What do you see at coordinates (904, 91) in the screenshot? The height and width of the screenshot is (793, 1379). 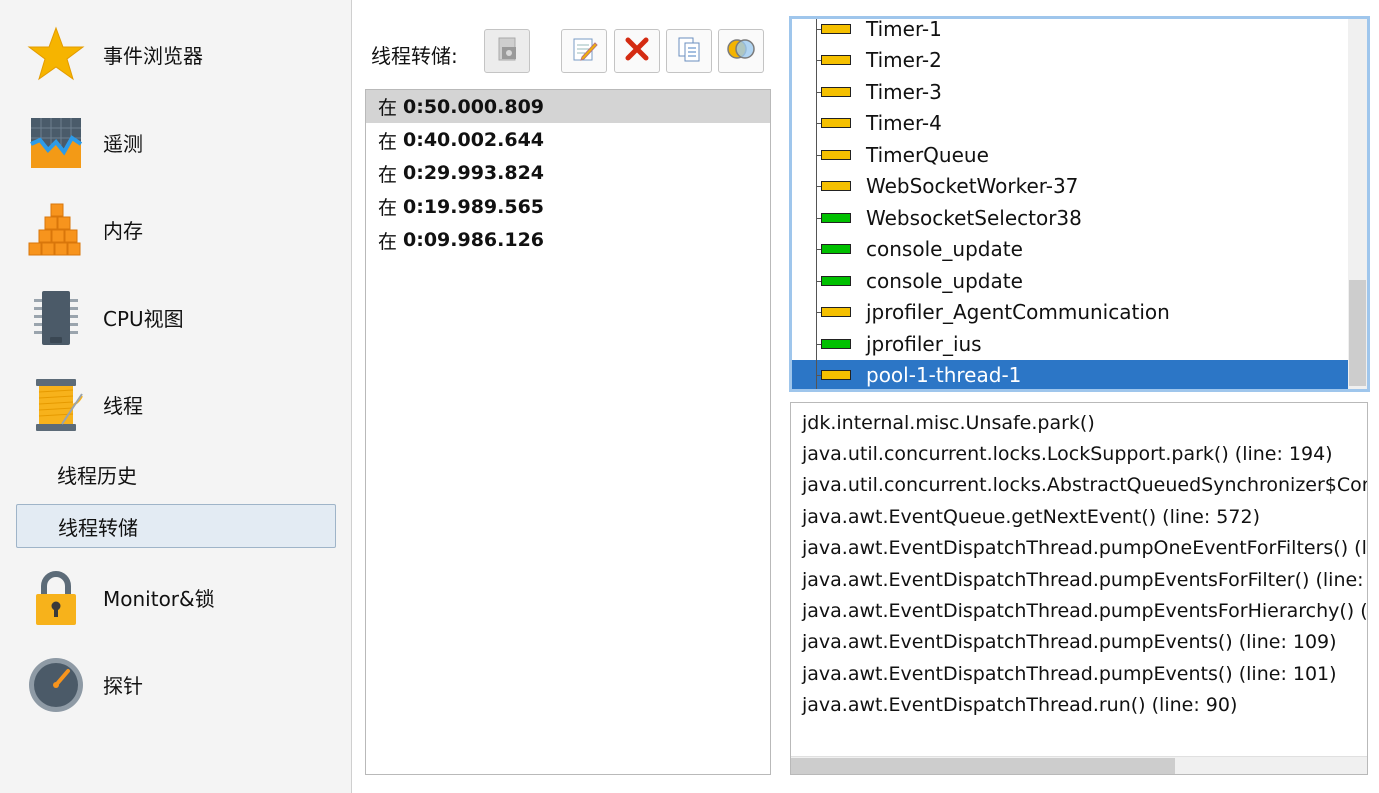 I see `thread-name: Timer-3` at bounding box center [904, 91].